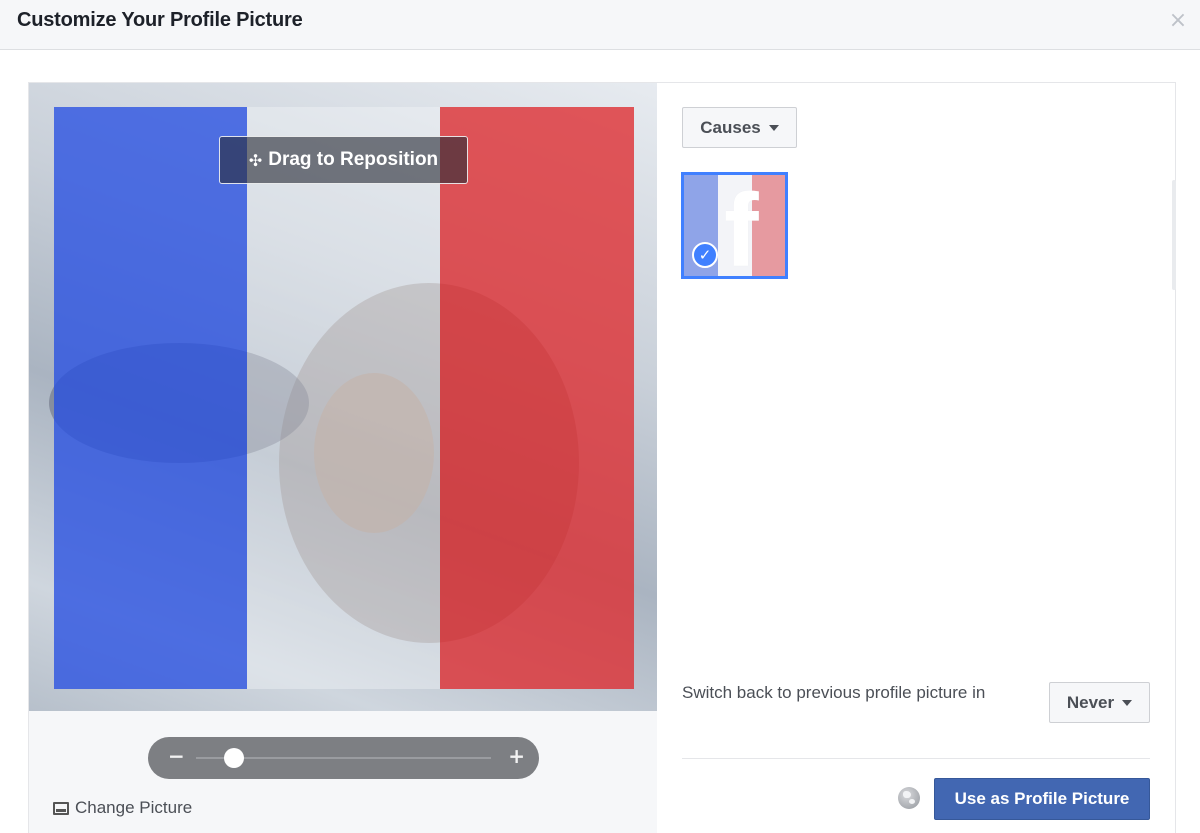  Describe the element at coordinates (353, 159) in the screenshot. I see `drag-label-text: Drag to Reposition` at that location.